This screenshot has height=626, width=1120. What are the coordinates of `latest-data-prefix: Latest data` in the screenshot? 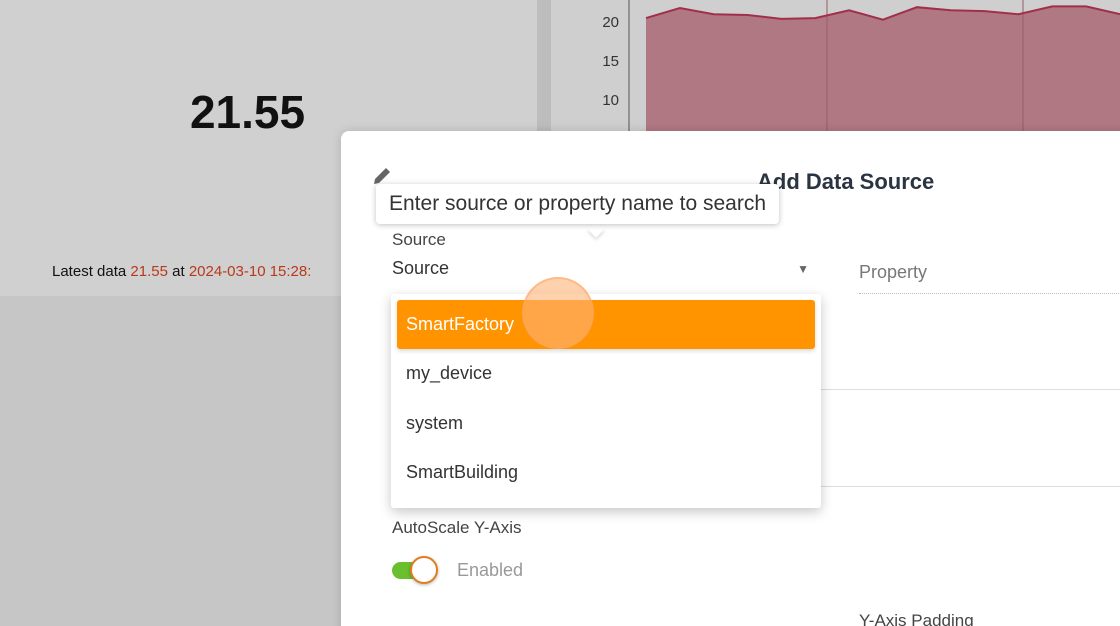 It's located at (89, 271).